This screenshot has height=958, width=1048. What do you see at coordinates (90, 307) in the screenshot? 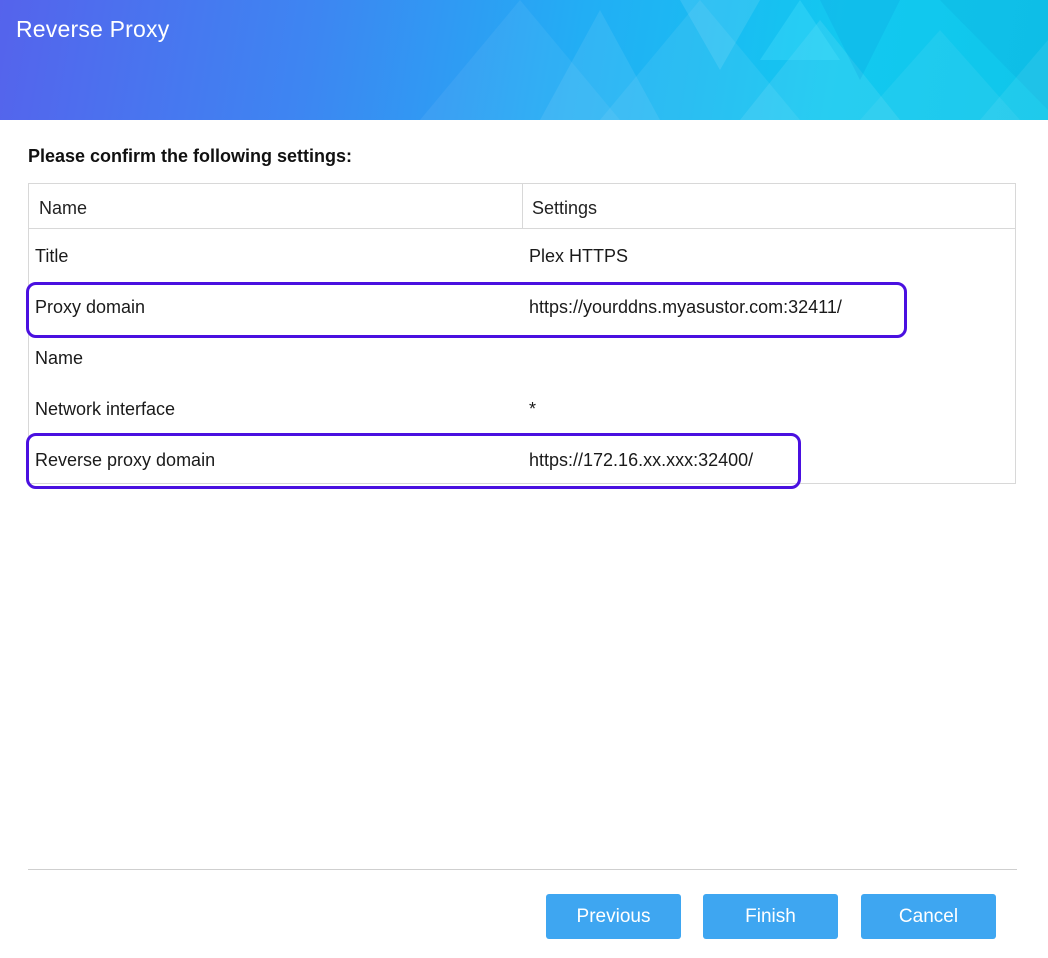
I see `row-name: Proxy domain` at bounding box center [90, 307].